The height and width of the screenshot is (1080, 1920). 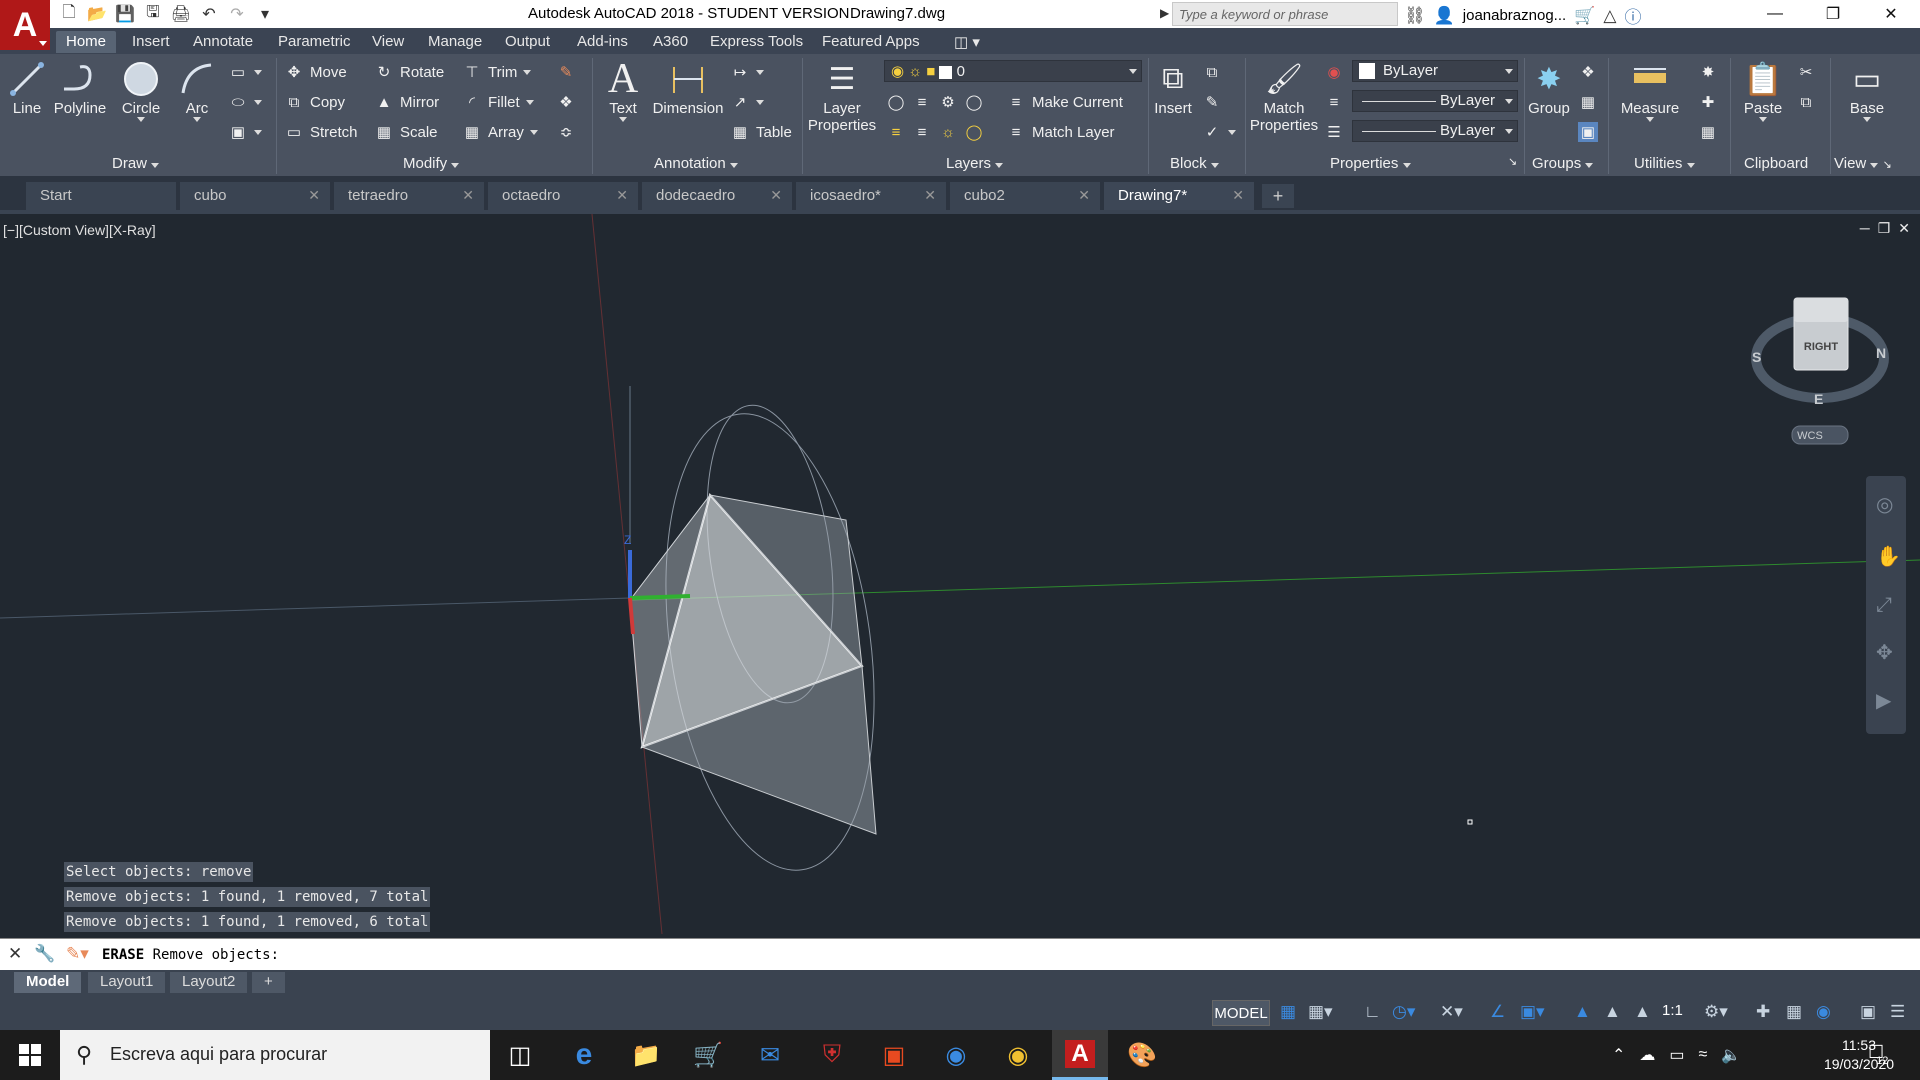 What do you see at coordinates (842, 96) in the screenshot?
I see `layer-properties-button: ☰ Layer Properties` at bounding box center [842, 96].